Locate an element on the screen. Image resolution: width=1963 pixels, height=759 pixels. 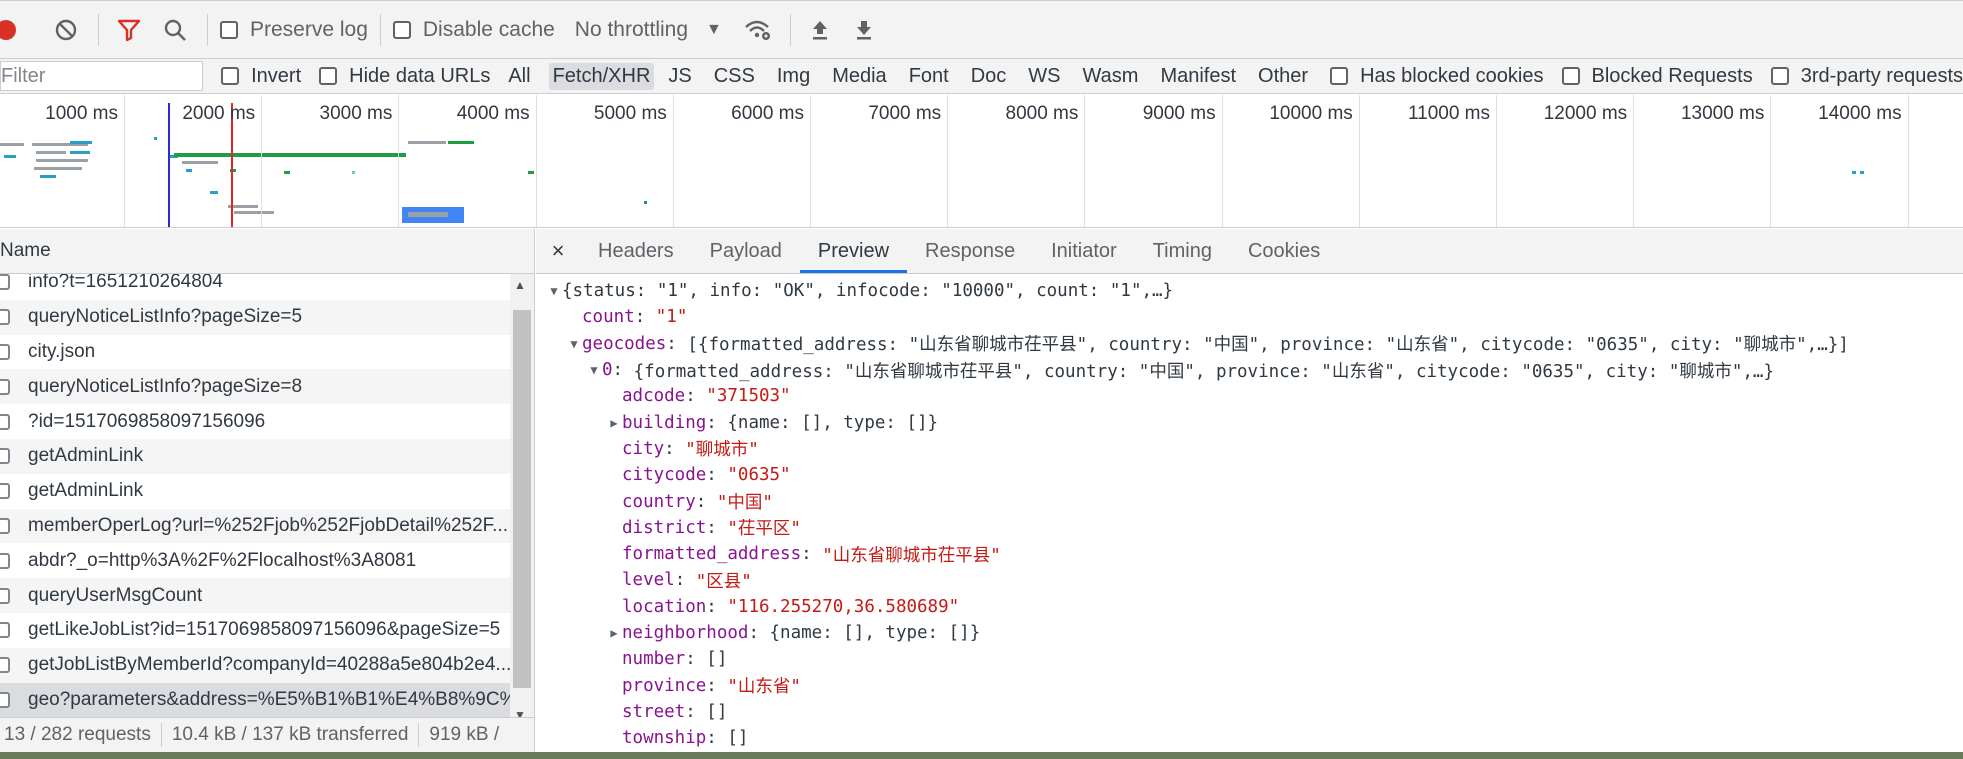
table-row: city.json is located at coordinates (255, 352).